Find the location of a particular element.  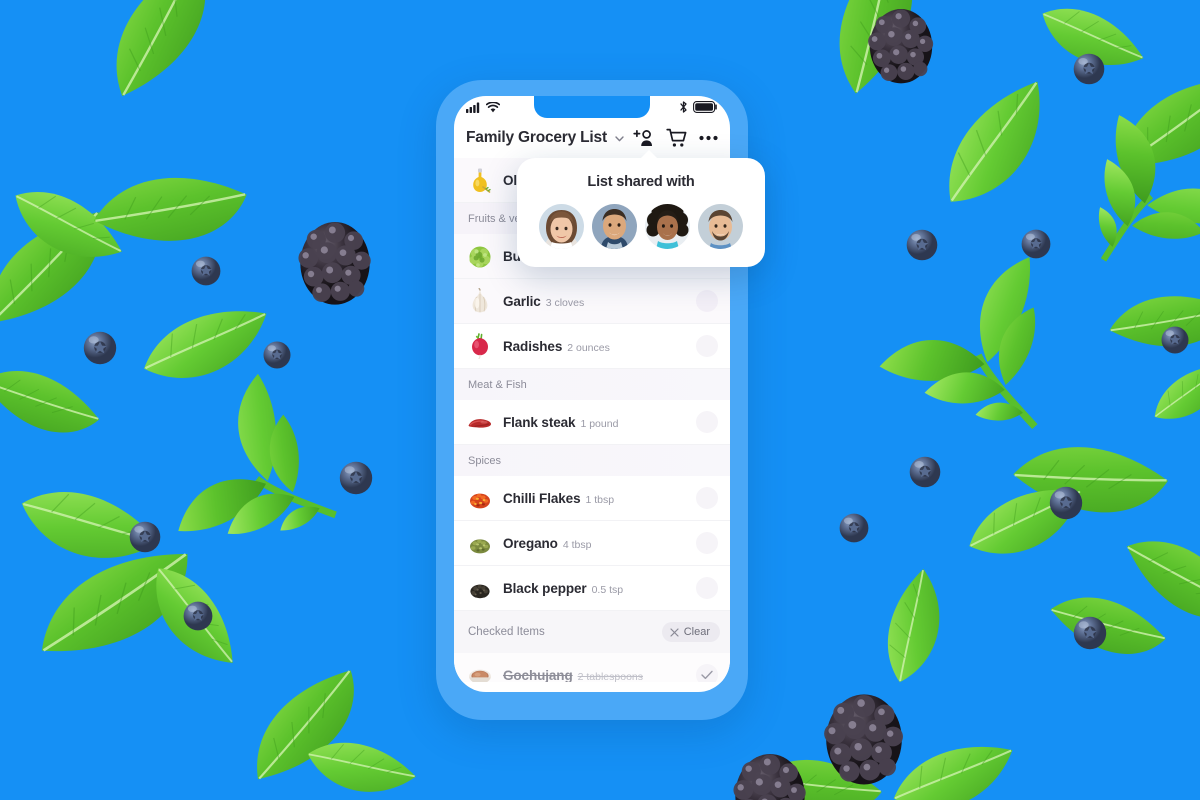

list-item: Flank steak 1 pound is located at coordinates (592, 422).